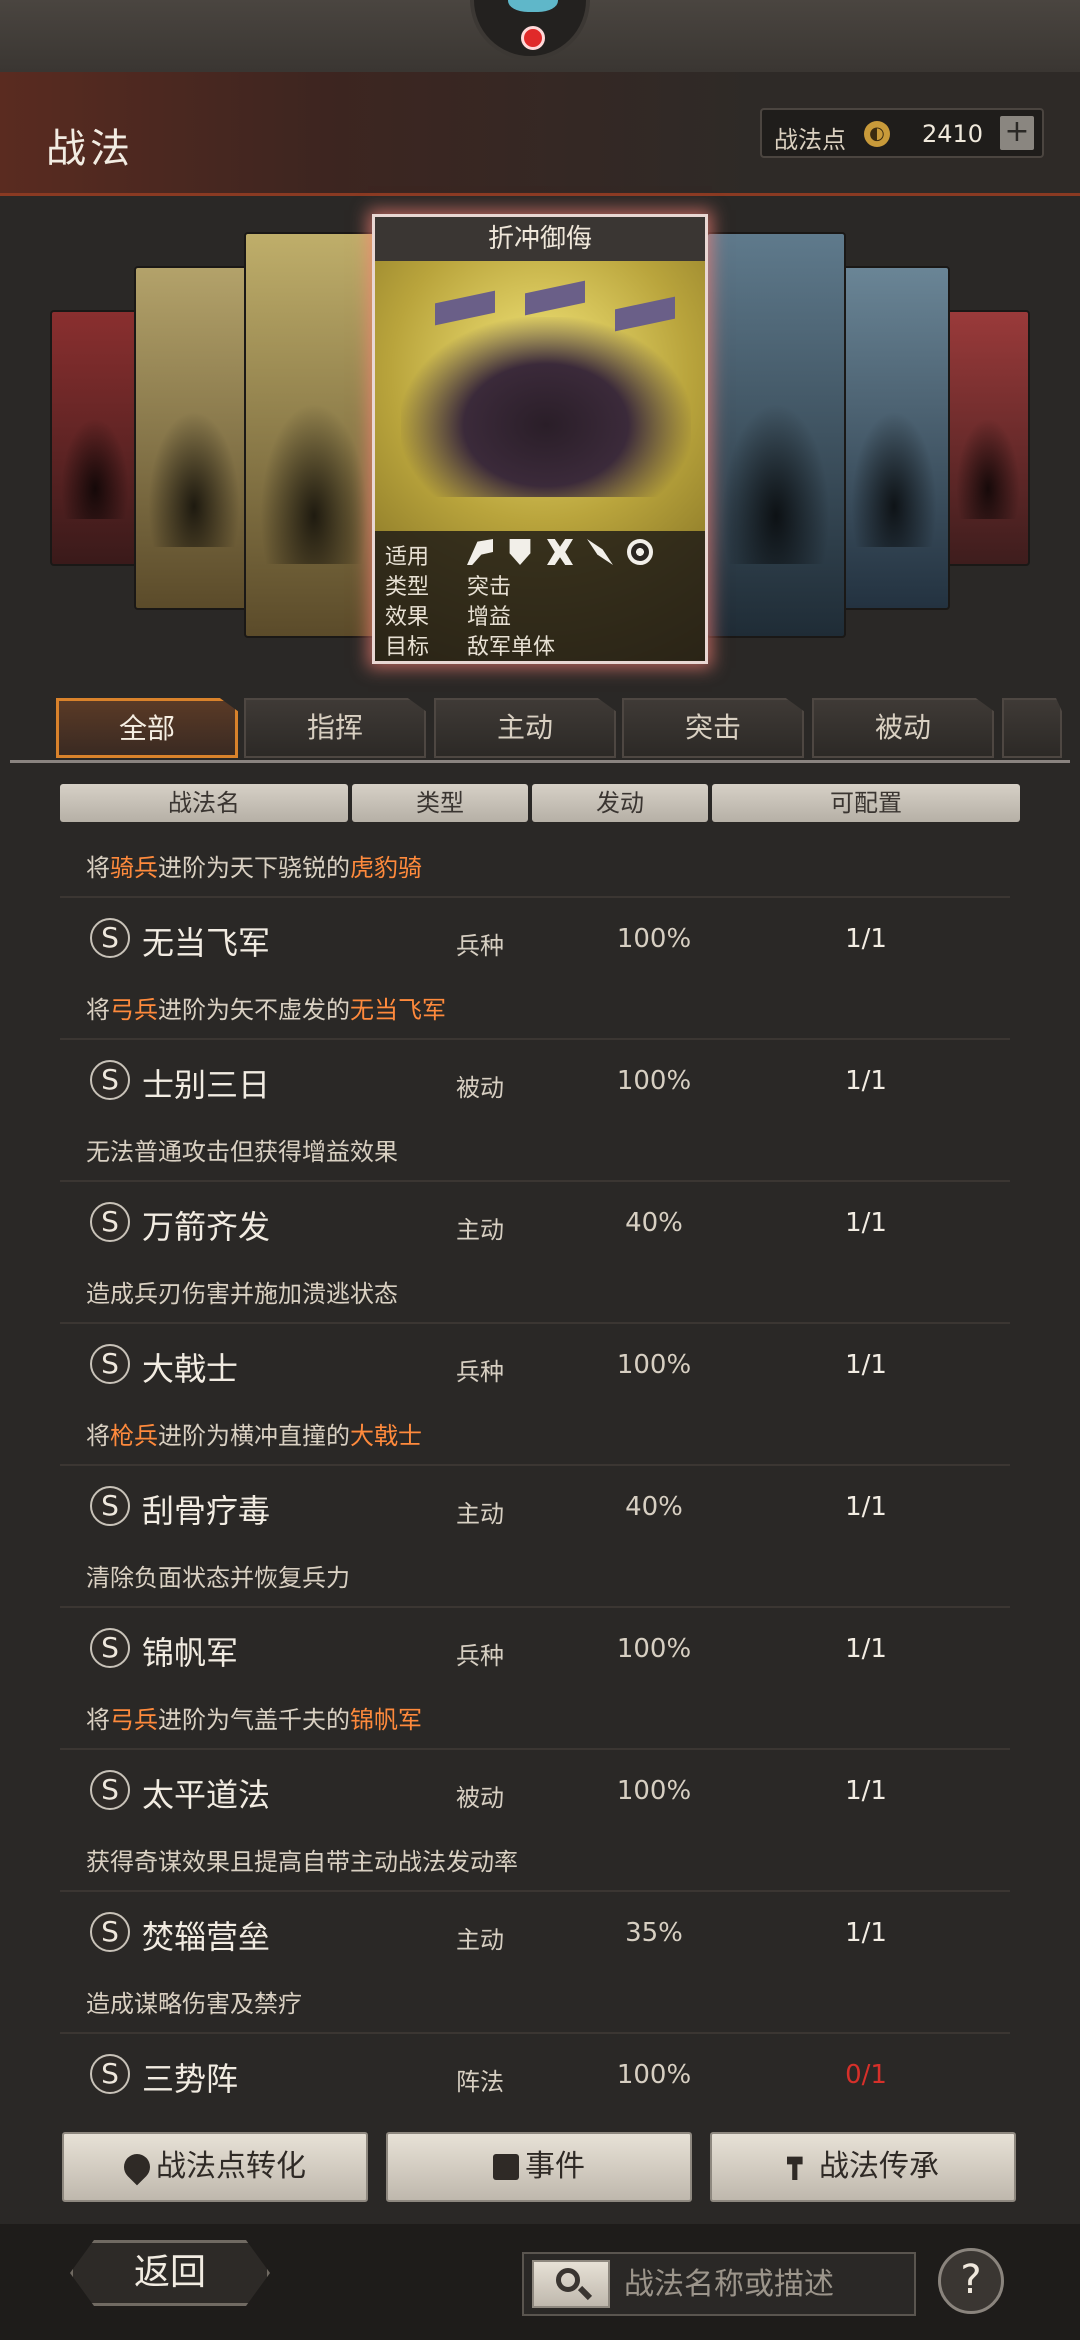  Describe the element at coordinates (520, 552) in the screenshot. I see `shield-icon` at that location.